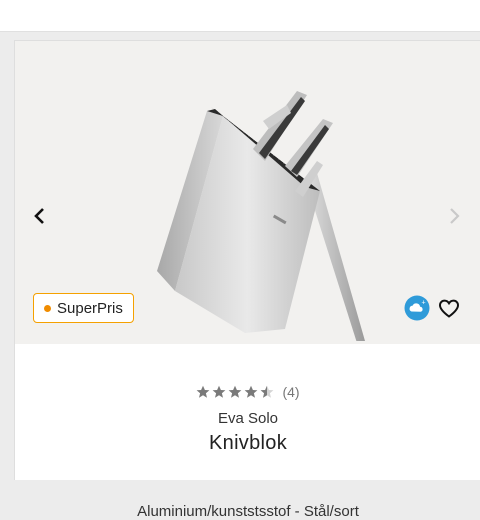  Describe the element at coordinates (90, 308) in the screenshot. I see `badge-label: SuperPris` at that location.